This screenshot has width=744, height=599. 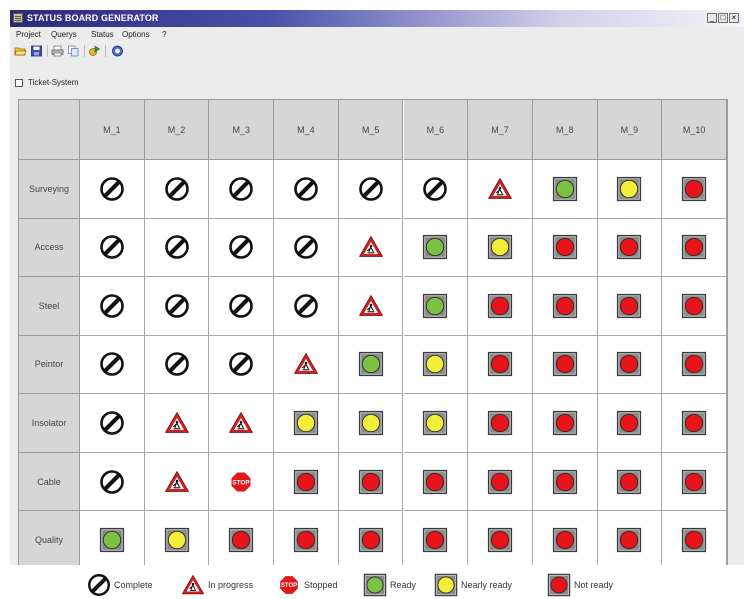 What do you see at coordinates (164, 34) in the screenshot?
I see `menu-help: ?` at bounding box center [164, 34].